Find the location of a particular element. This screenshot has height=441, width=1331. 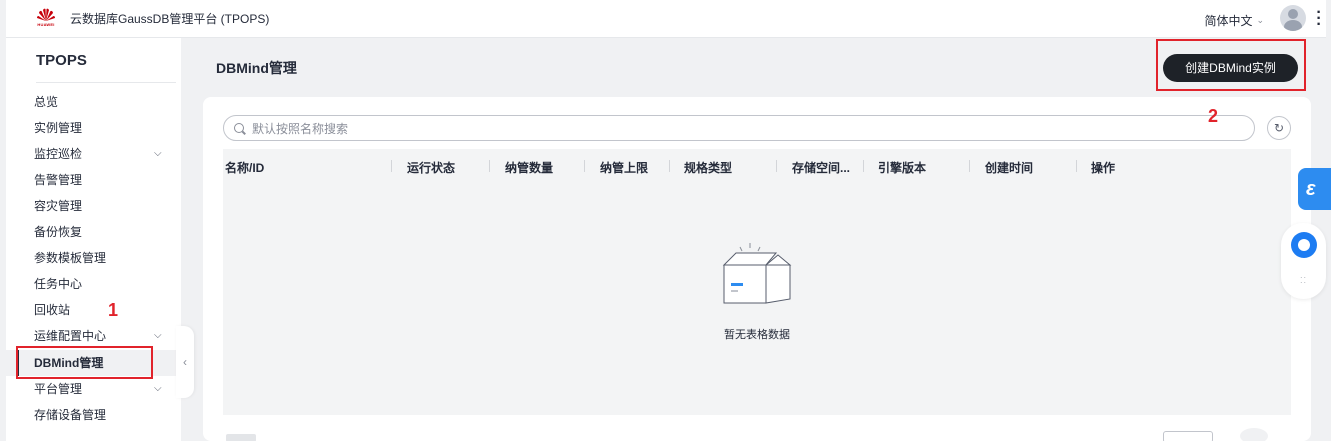

chevron-left-icon: ‹ is located at coordinates (185, 362).